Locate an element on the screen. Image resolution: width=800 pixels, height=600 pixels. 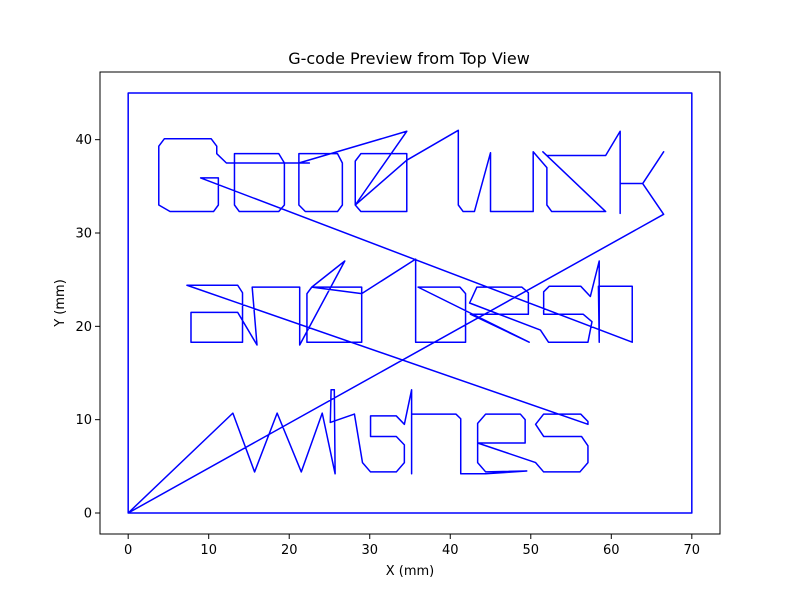
x-tick-label: 60 is located at coordinates (611, 550).